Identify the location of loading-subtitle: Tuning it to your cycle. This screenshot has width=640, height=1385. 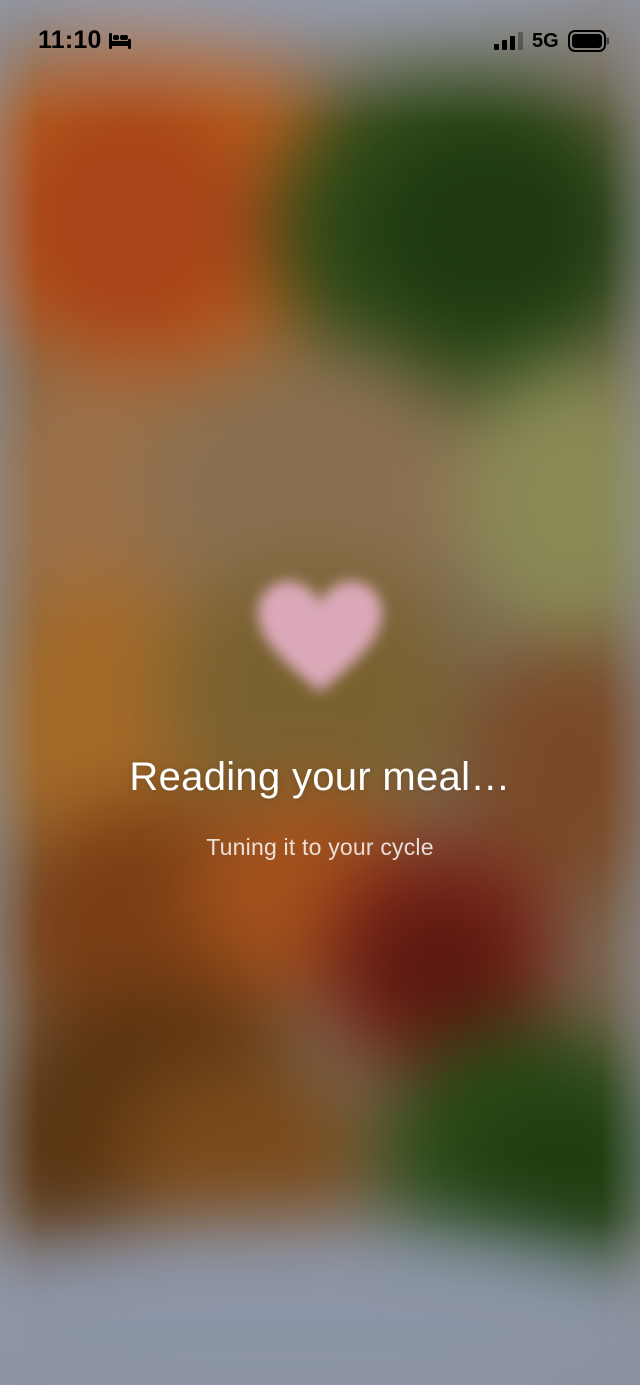
(320, 847).